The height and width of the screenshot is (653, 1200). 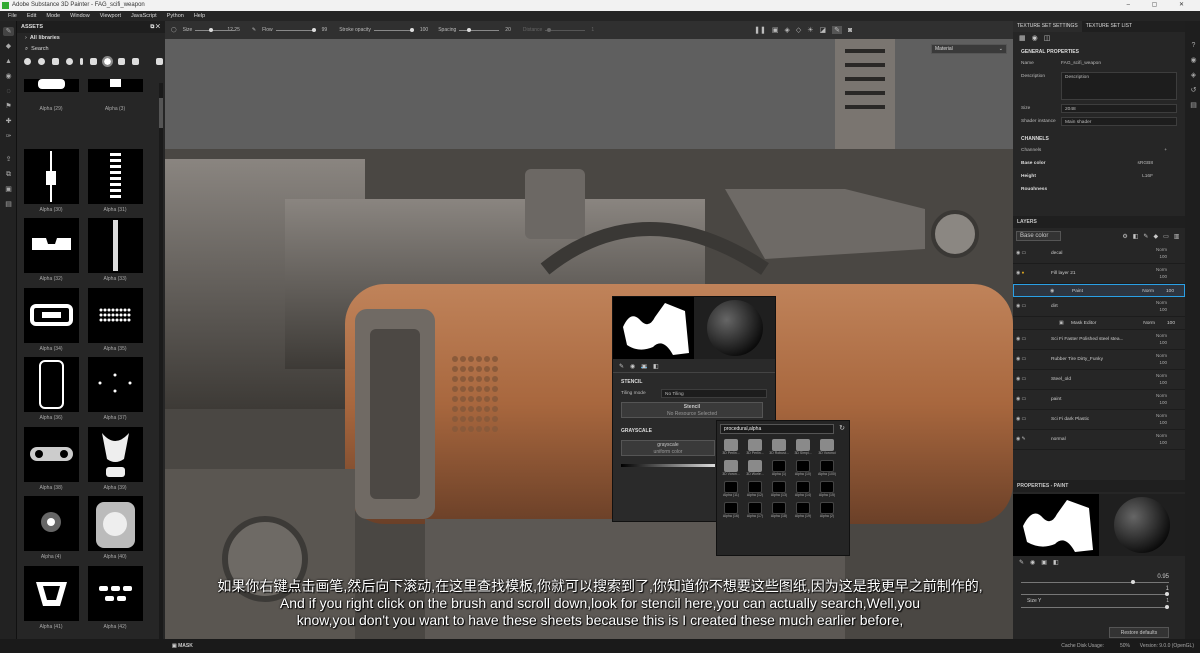 I want to click on history-icon: ↺, so click(x=1193, y=90).